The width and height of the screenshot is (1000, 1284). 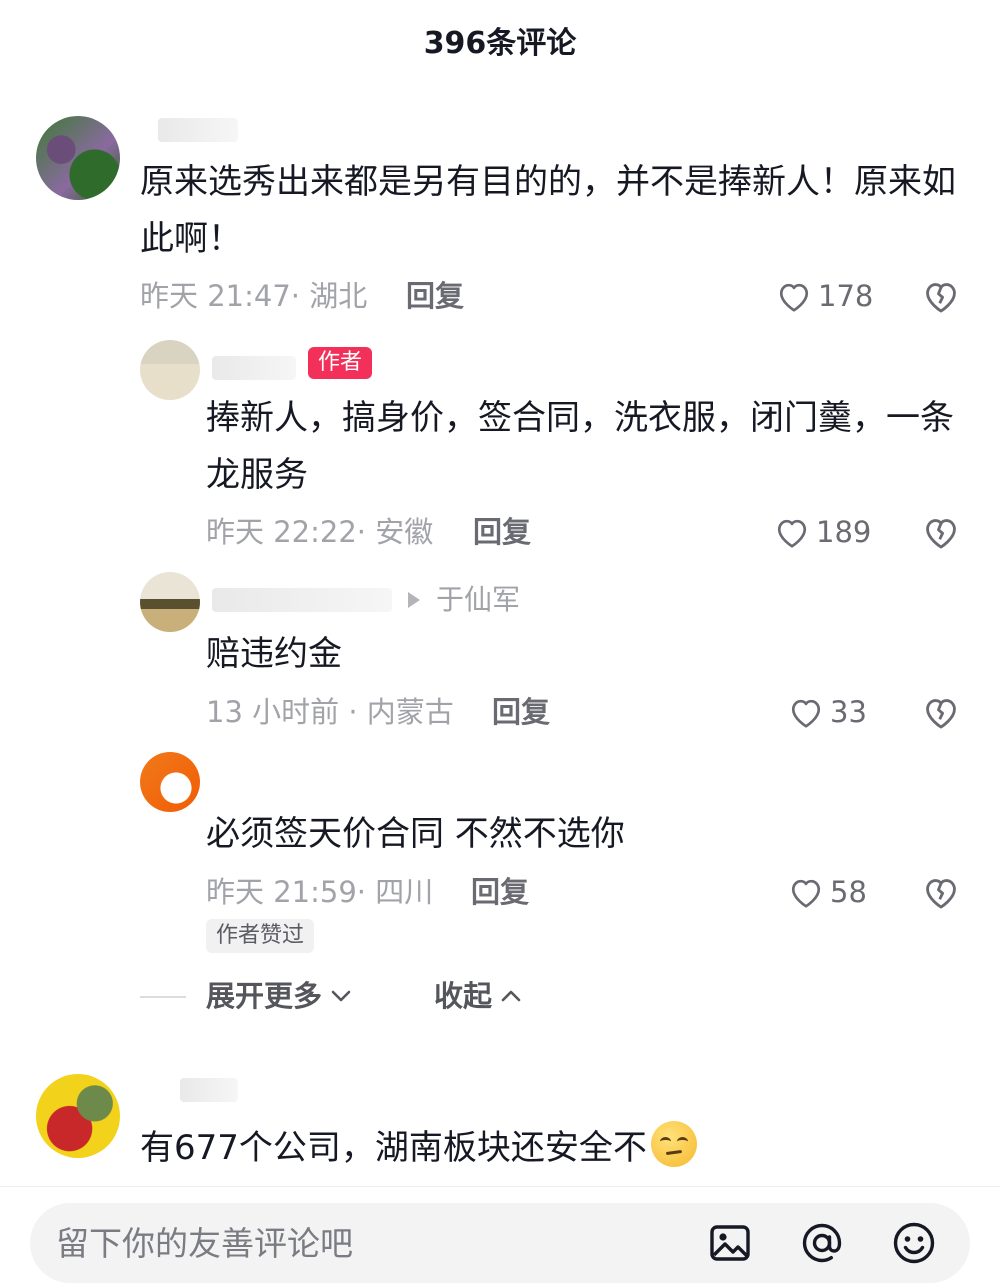 I want to click on comment-meta: 昨天 21:59· 四川, so click(x=320, y=892).